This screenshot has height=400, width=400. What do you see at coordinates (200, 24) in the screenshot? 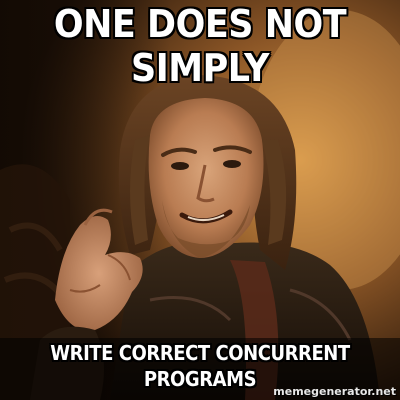
I see `top-caption-line-1: ONE DOES NOT` at bounding box center [200, 24].